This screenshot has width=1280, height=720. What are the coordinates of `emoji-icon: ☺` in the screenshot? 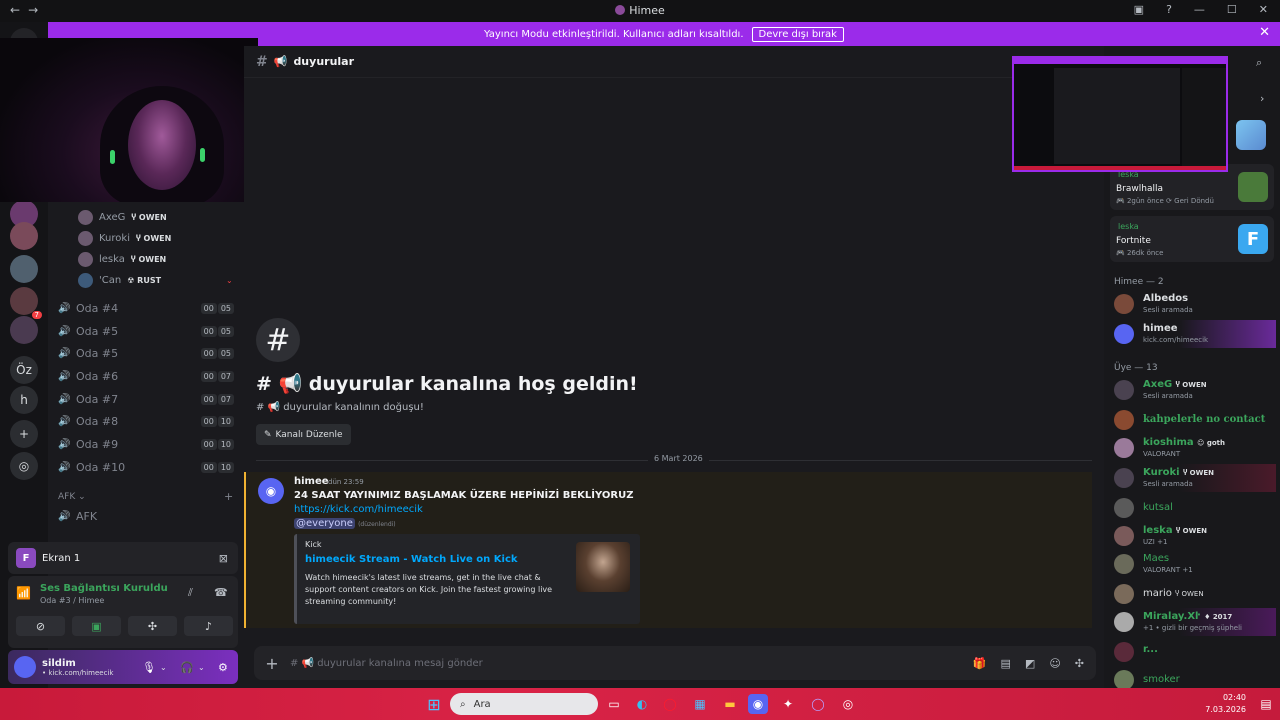 It's located at (1054, 663).